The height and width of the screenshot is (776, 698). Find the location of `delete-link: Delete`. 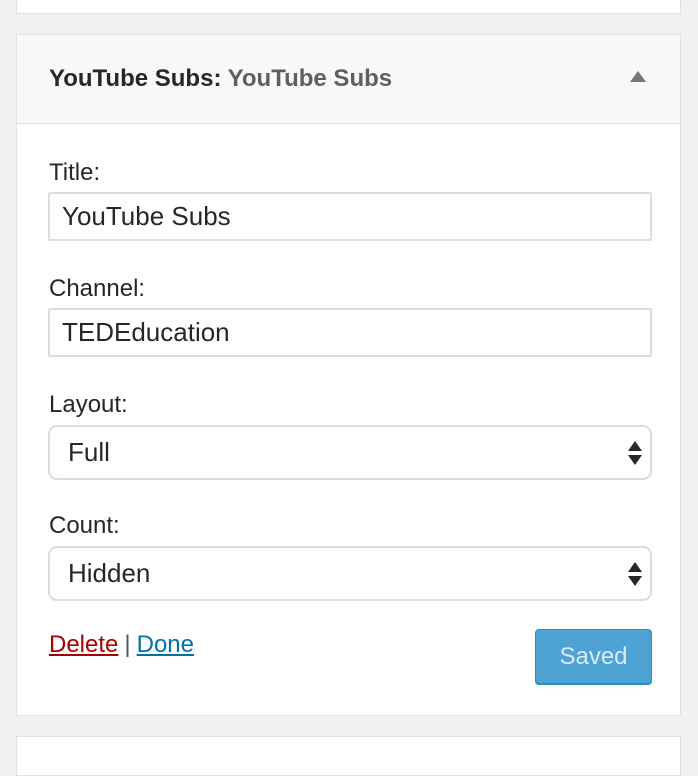

delete-link: Delete is located at coordinates (83, 644).